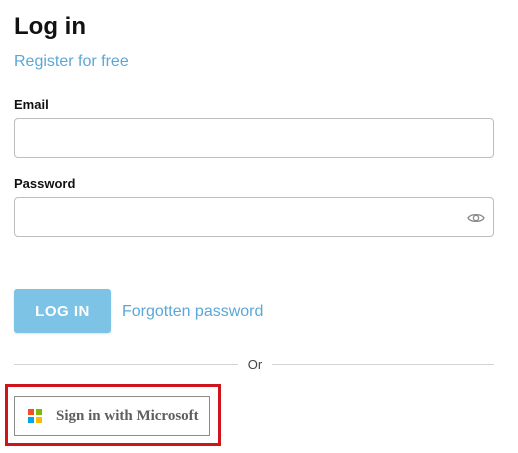 This screenshot has height=453, width=518. What do you see at coordinates (476, 217) in the screenshot?
I see `show-password-eye-icon` at bounding box center [476, 217].